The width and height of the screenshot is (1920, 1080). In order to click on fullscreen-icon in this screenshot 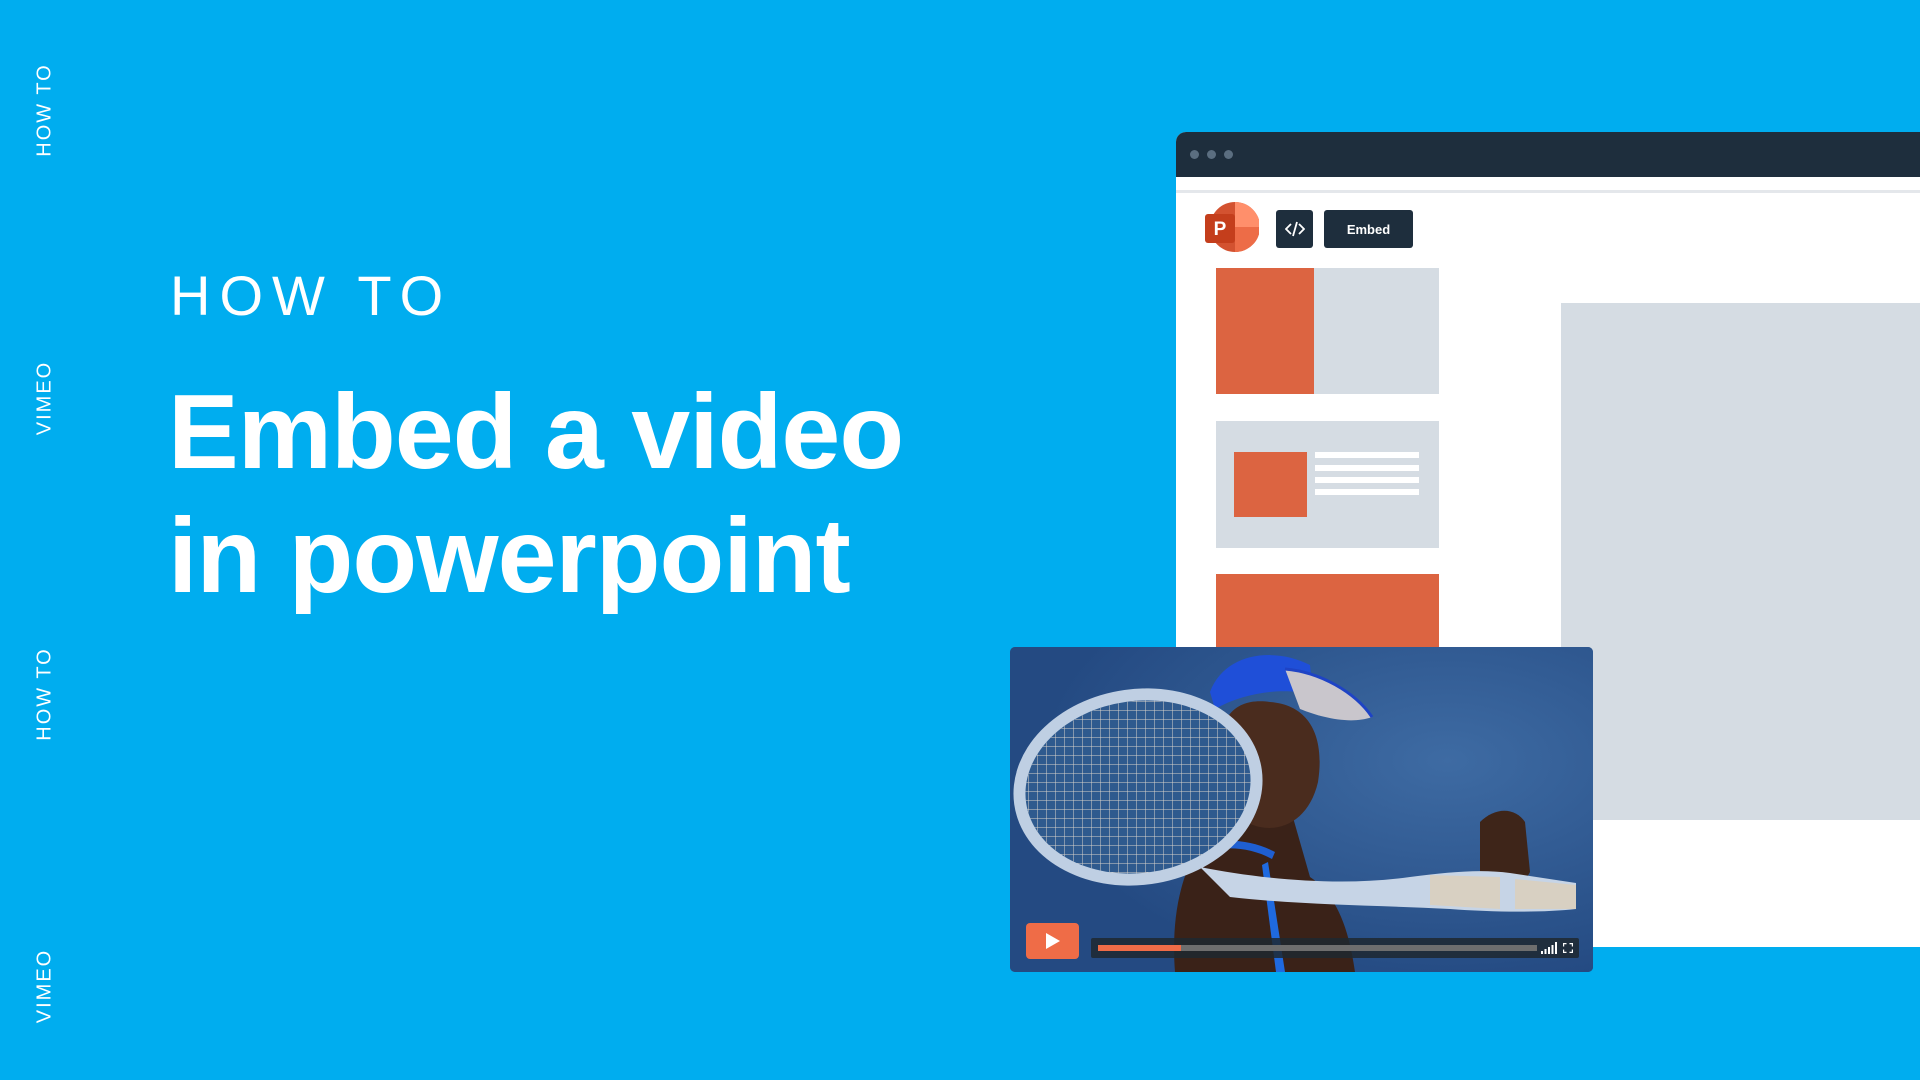, I will do `click(1568, 948)`.